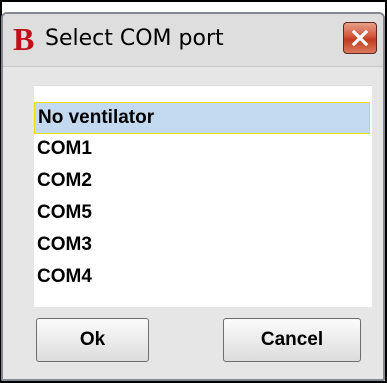  I want to click on list-item-label: COM4, so click(64, 276).